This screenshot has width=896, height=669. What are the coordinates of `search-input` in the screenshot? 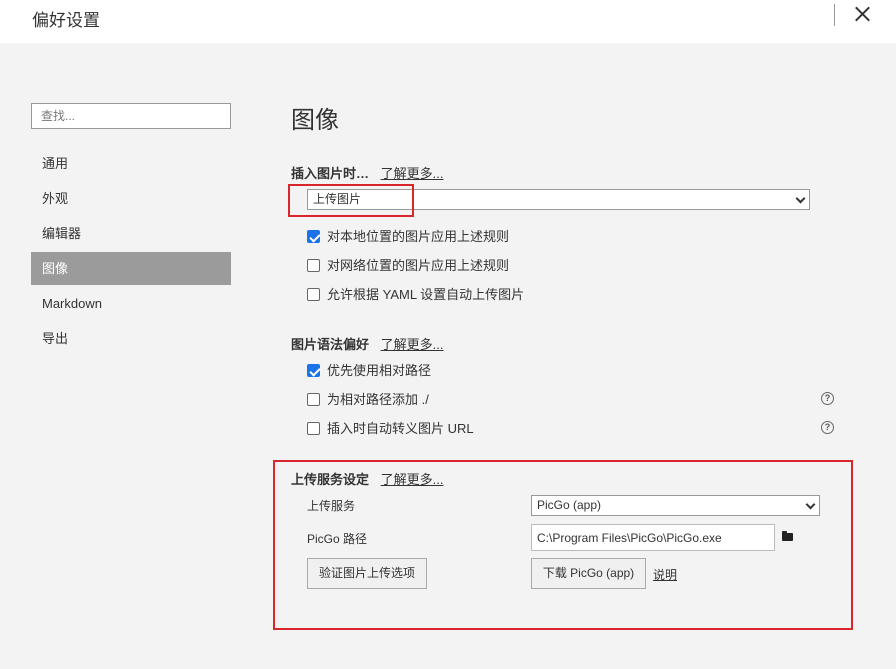 It's located at (131, 116).